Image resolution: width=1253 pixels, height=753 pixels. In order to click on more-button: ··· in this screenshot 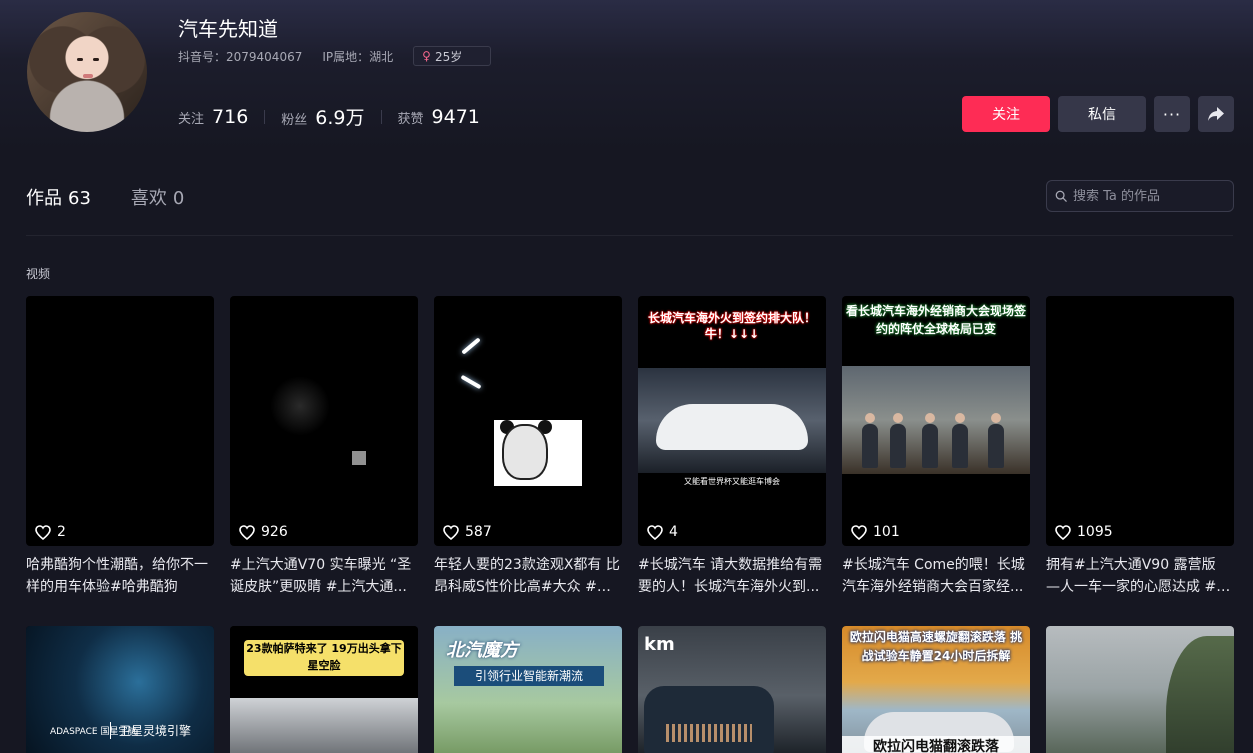, I will do `click(1172, 114)`.